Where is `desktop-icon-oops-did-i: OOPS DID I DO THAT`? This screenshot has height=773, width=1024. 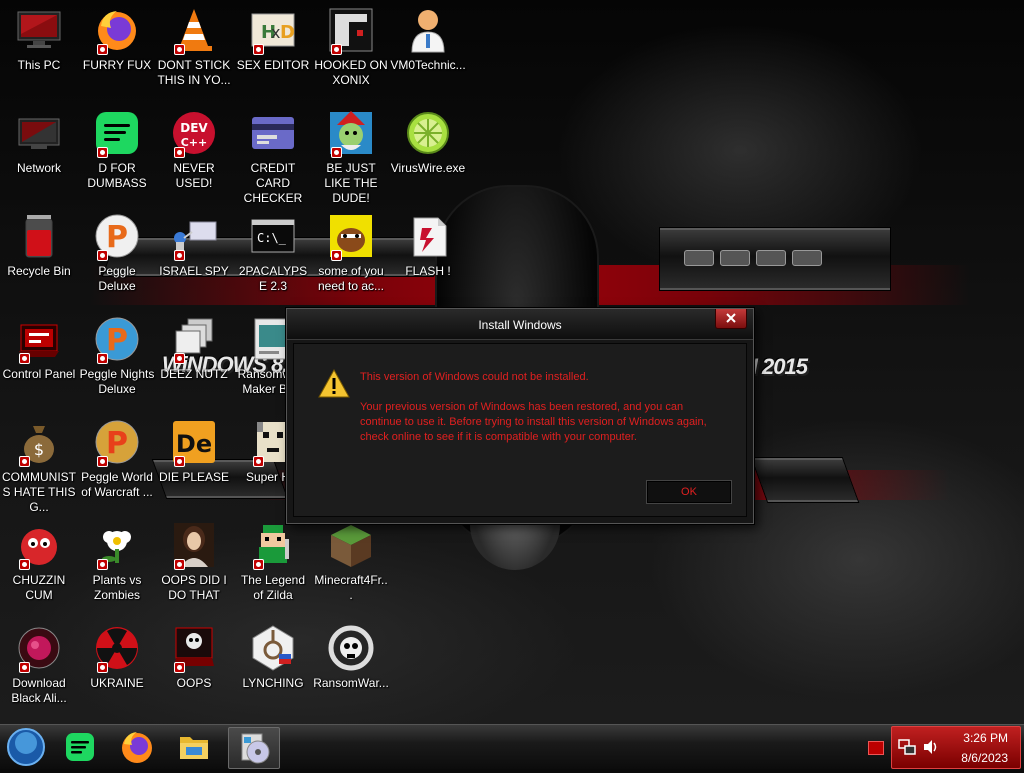 desktop-icon-oops-did-i: OOPS DID I DO THAT is located at coordinates (194, 562).